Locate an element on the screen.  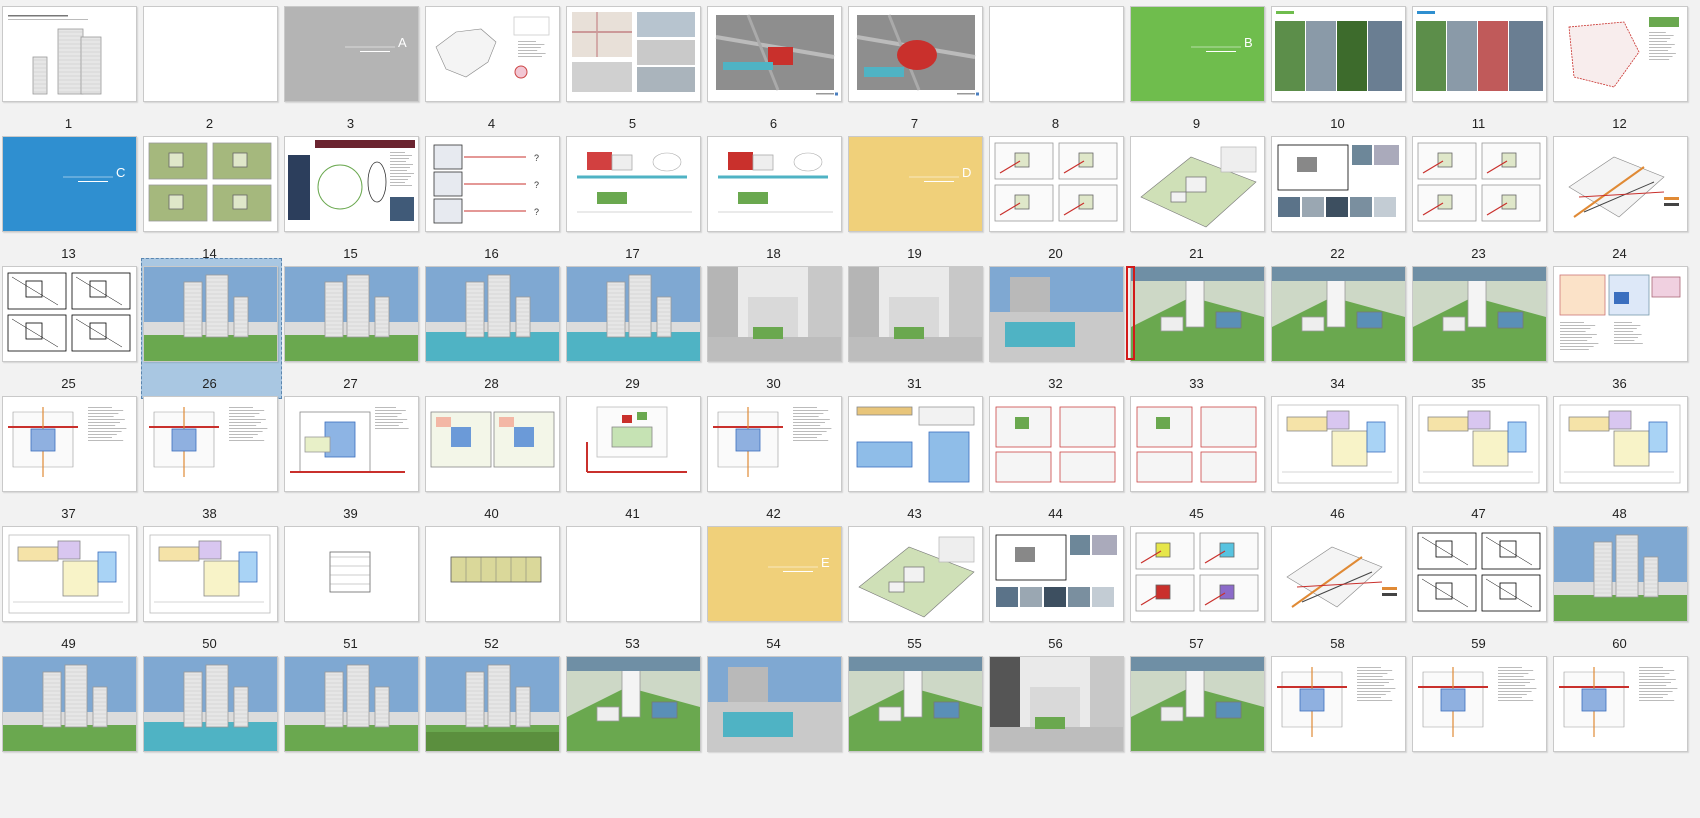
slide-preview: A is located at coordinates (351, 54).